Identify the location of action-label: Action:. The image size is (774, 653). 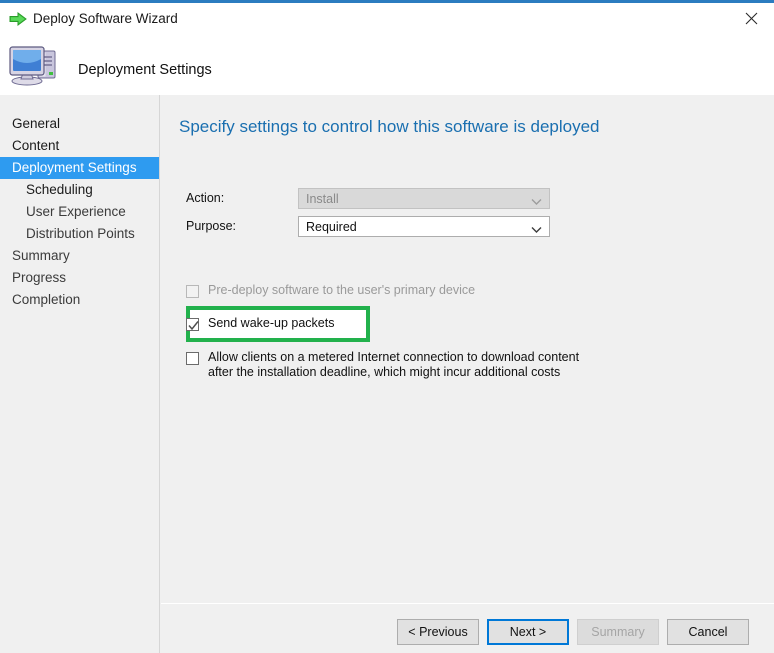
(205, 198).